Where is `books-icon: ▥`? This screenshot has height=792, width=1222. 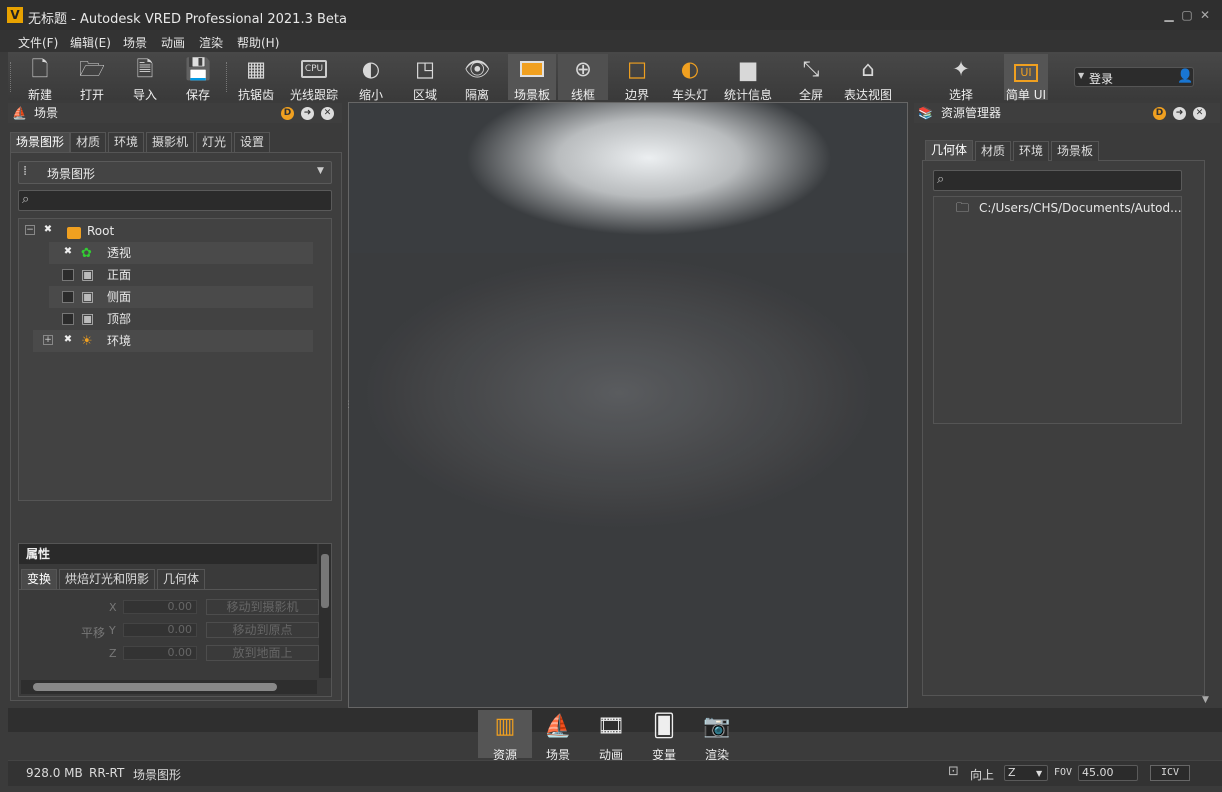 books-icon: ▥ is located at coordinates (505, 726).